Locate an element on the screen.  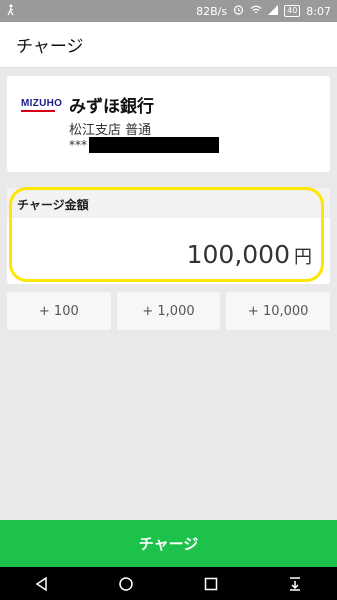
home-icon is located at coordinates (126, 584).